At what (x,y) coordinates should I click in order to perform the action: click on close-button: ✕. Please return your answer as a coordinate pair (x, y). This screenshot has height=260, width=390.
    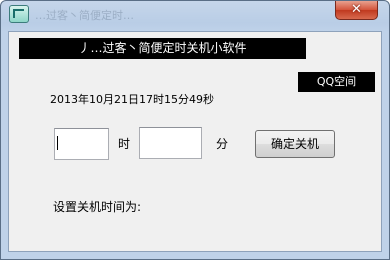
    Looking at the image, I should click on (356, 10).